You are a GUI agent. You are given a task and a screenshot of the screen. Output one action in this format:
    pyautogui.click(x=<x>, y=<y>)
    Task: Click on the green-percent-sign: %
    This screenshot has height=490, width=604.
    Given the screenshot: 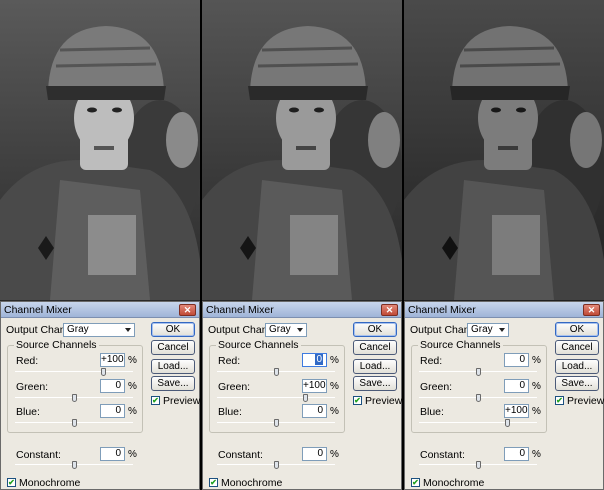 What is the action you would take?
    pyautogui.click(x=132, y=386)
    